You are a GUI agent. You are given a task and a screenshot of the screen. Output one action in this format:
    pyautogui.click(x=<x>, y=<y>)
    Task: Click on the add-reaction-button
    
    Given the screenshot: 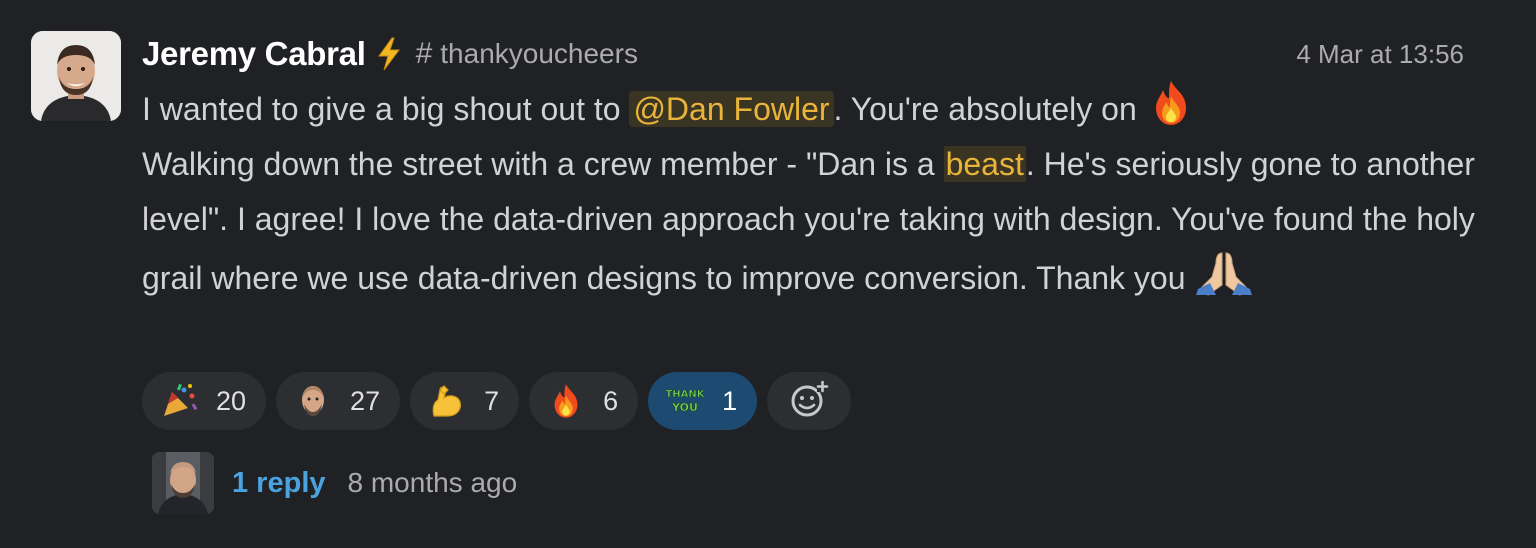 What is the action you would take?
    pyautogui.click(x=809, y=401)
    